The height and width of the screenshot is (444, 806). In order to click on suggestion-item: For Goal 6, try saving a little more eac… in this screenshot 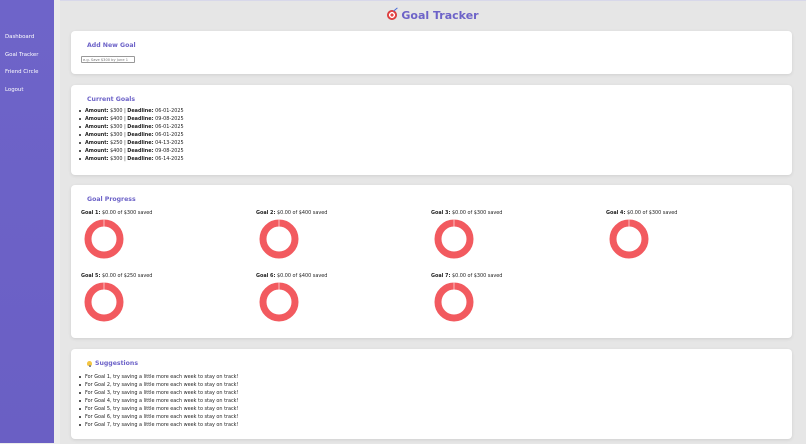, I will do `click(158, 417)`.